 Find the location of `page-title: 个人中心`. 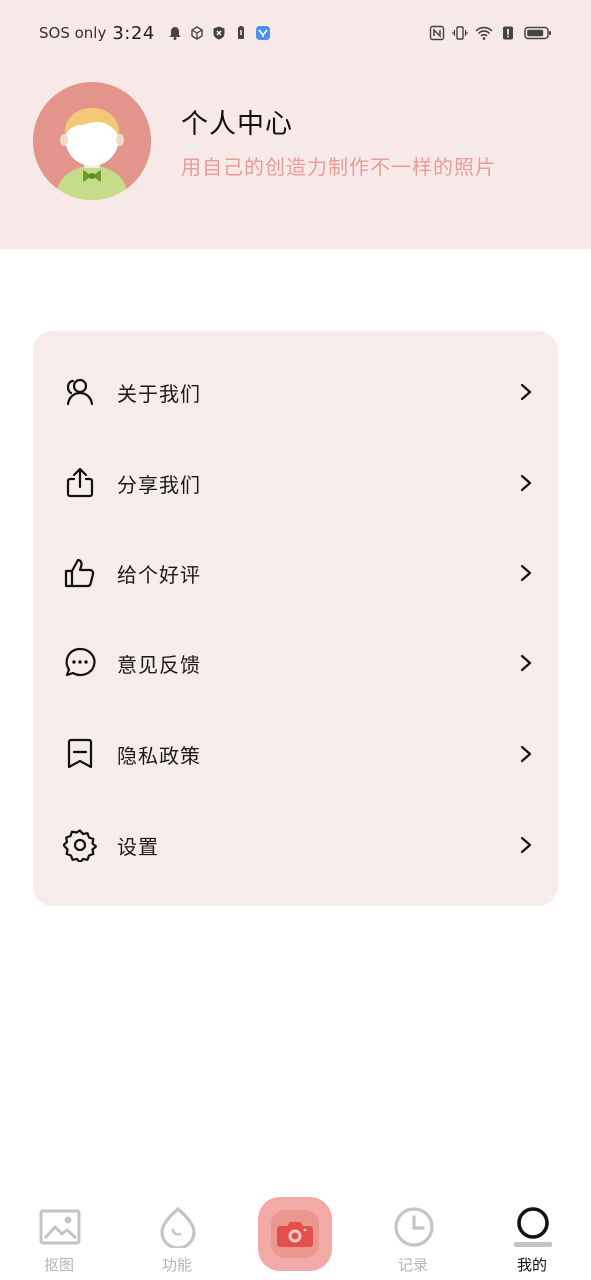

page-title: 个人中心 is located at coordinates (237, 124).